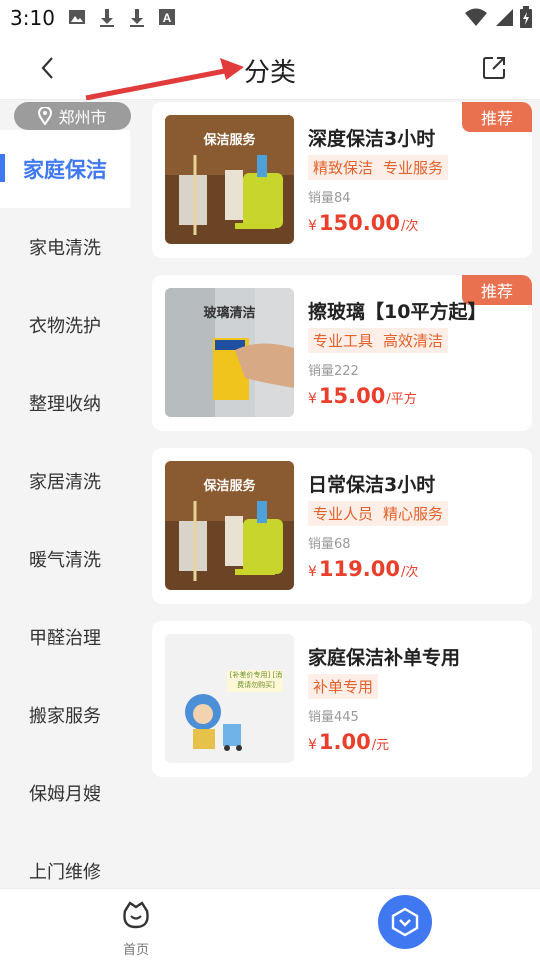  I want to click on recommend-badge: 推荐, so click(497, 117).